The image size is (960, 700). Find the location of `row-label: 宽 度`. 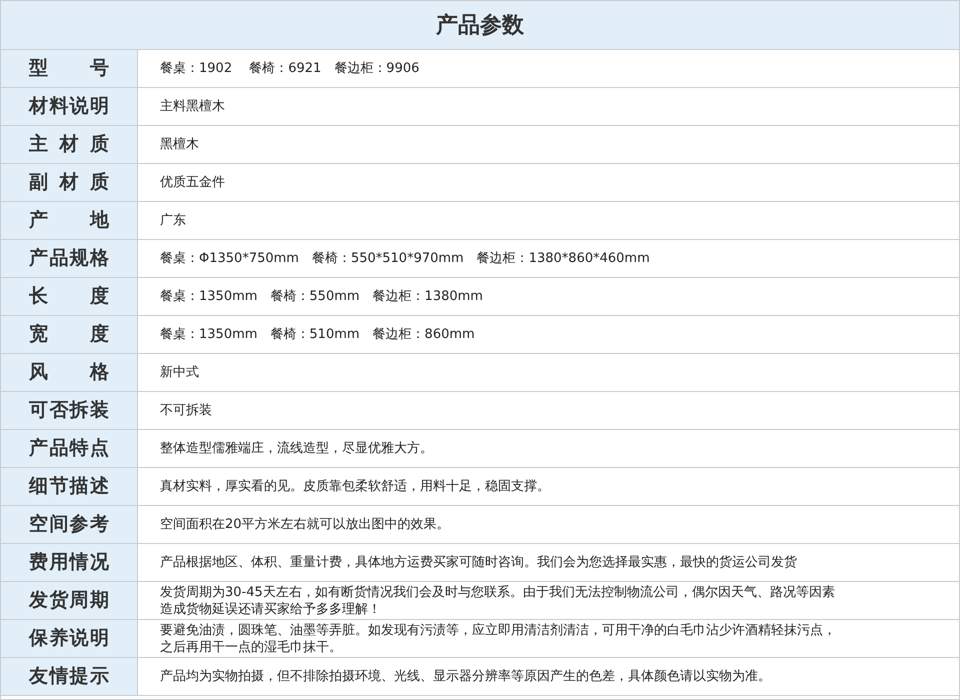

row-label: 宽 度 is located at coordinates (69, 335).